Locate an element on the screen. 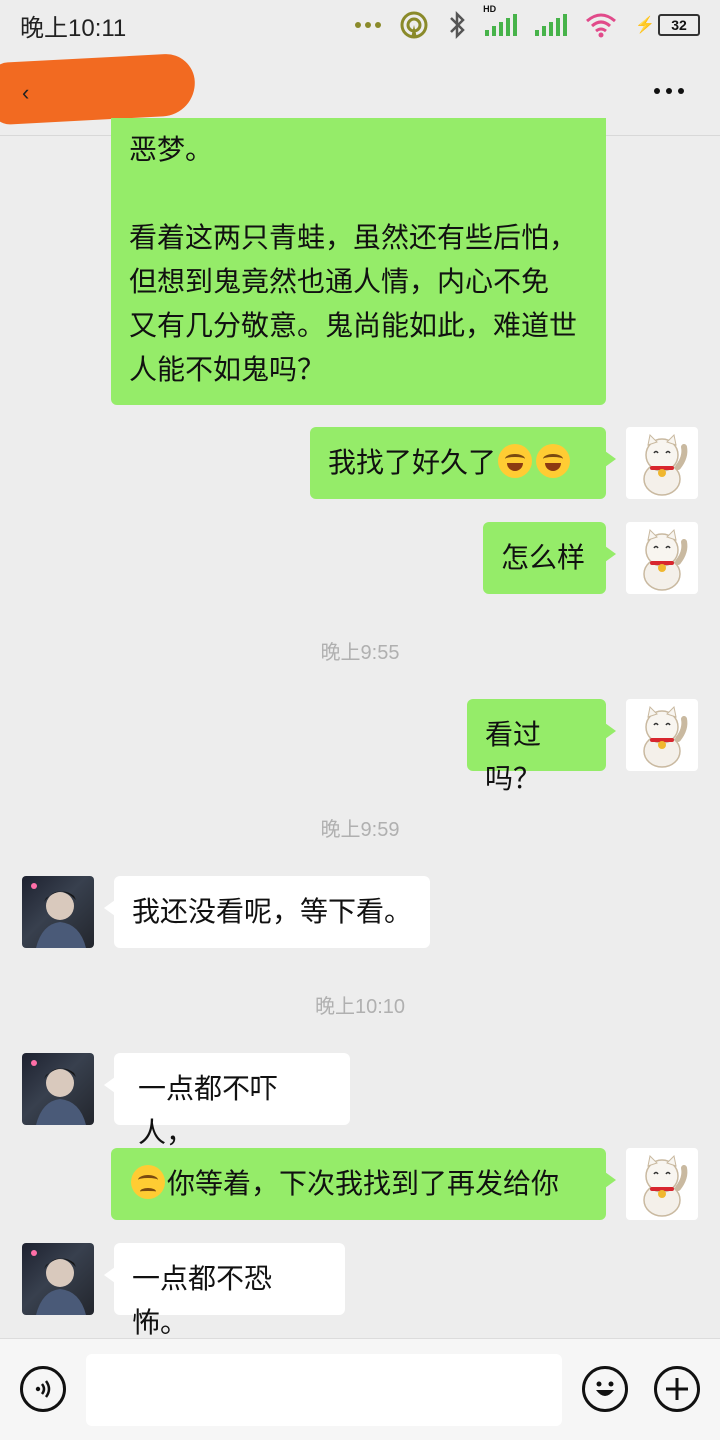 This screenshot has height=1440, width=720. emoji-icon is located at coordinates (605, 1389).